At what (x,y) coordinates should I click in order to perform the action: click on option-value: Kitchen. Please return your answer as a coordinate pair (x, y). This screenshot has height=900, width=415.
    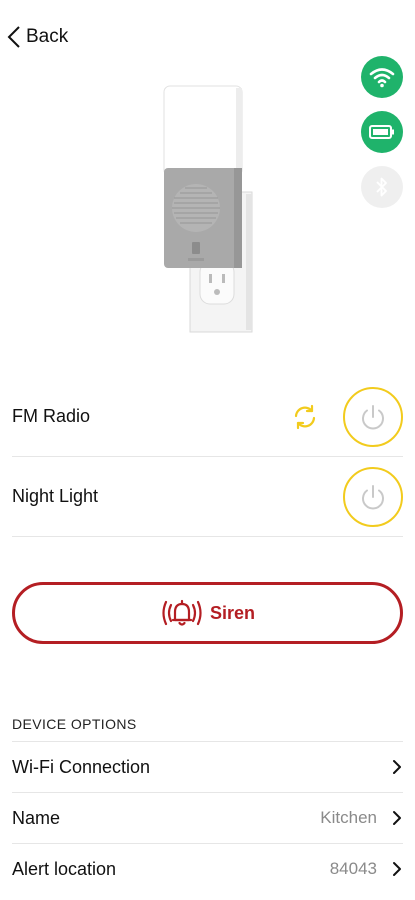
    Looking at the image, I should click on (348, 817).